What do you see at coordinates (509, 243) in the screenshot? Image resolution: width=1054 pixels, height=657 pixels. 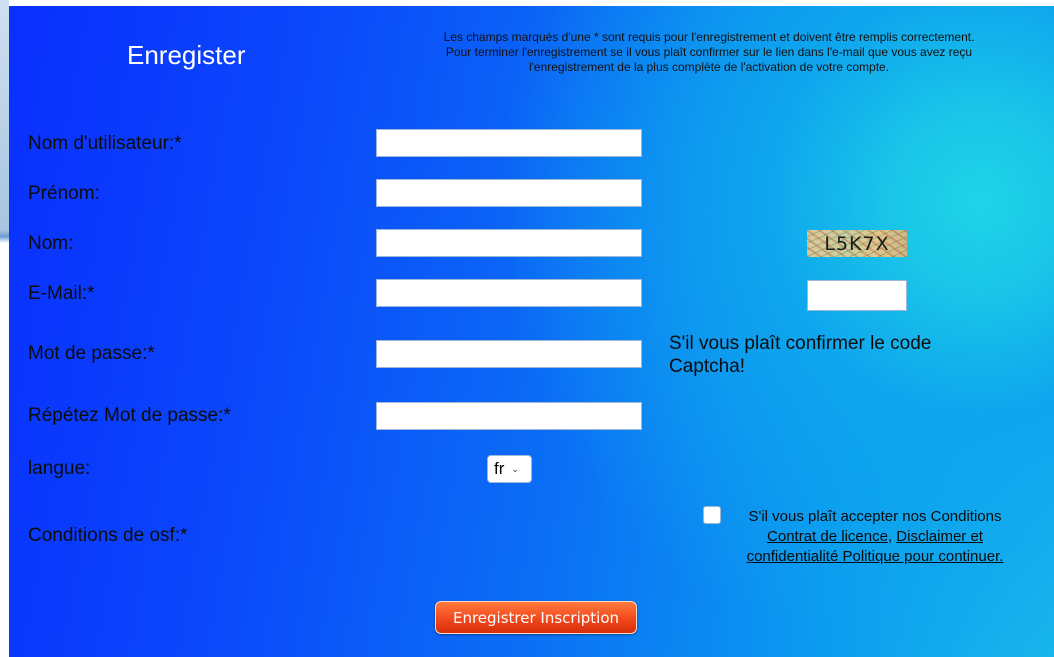 I see `lastname-input` at bounding box center [509, 243].